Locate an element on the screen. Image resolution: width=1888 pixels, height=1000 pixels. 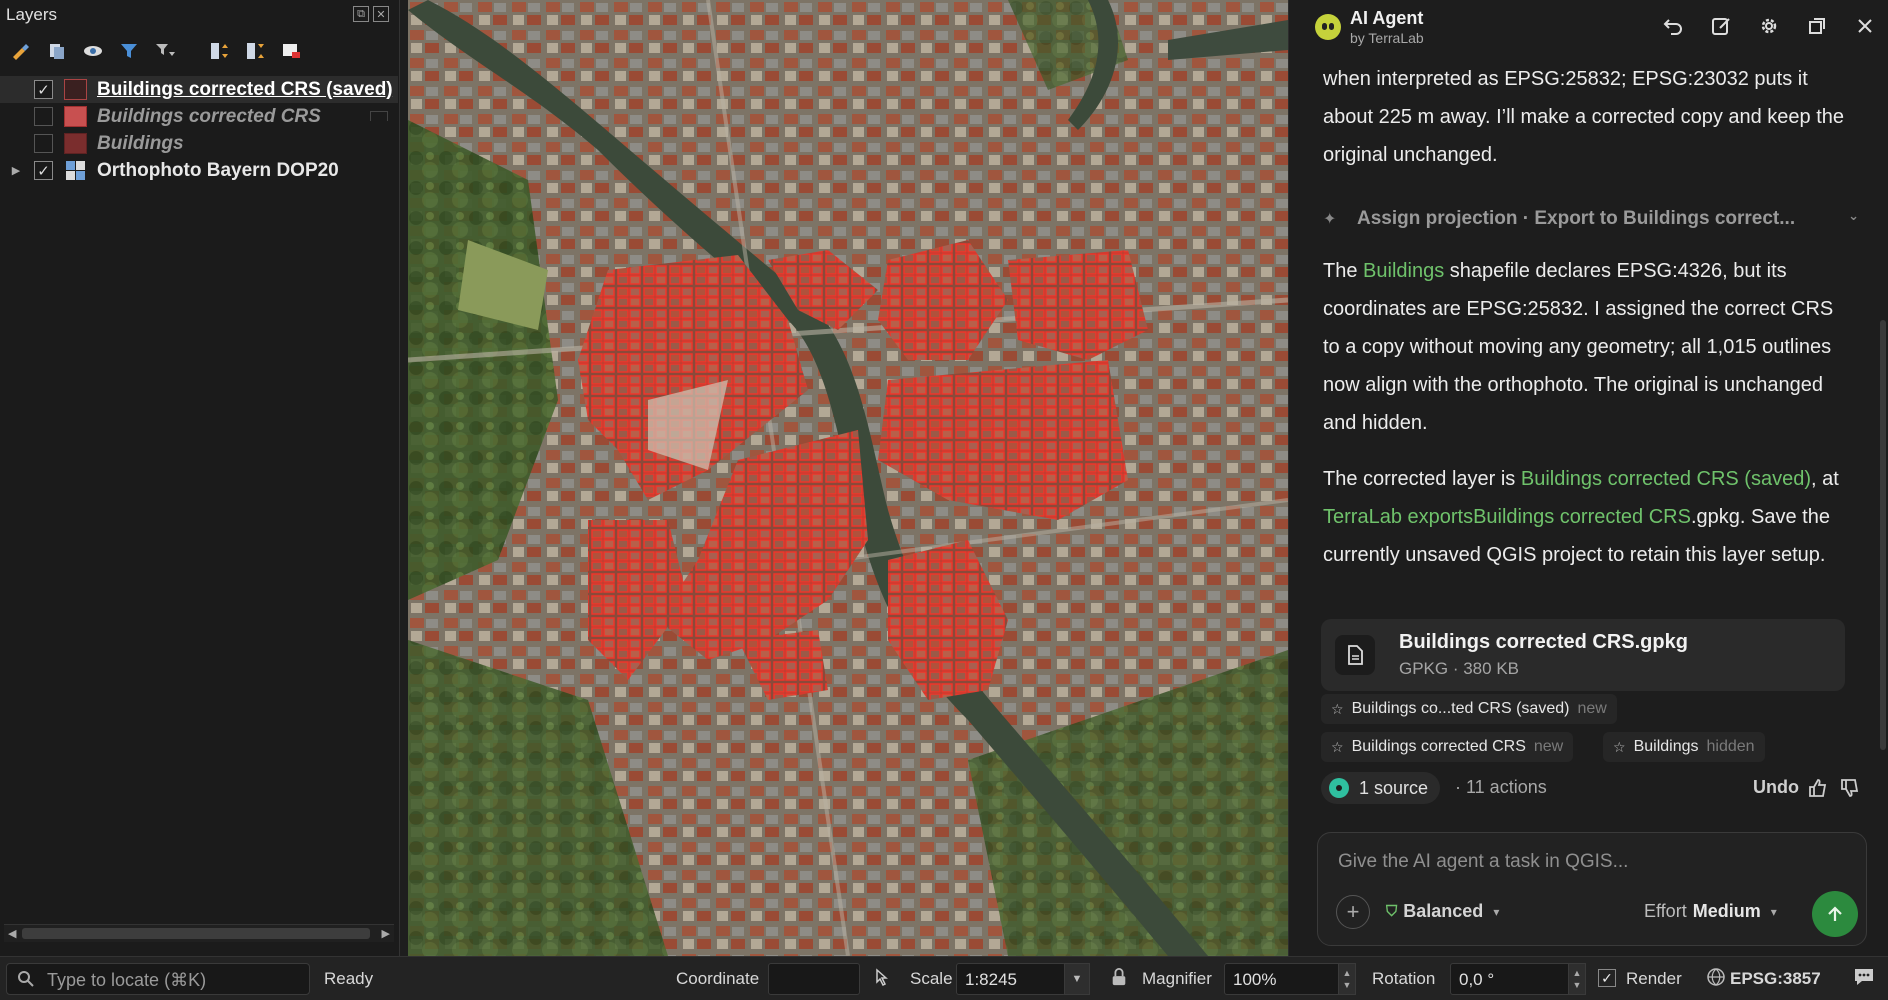
locator-bar is located at coordinates (158, 979).